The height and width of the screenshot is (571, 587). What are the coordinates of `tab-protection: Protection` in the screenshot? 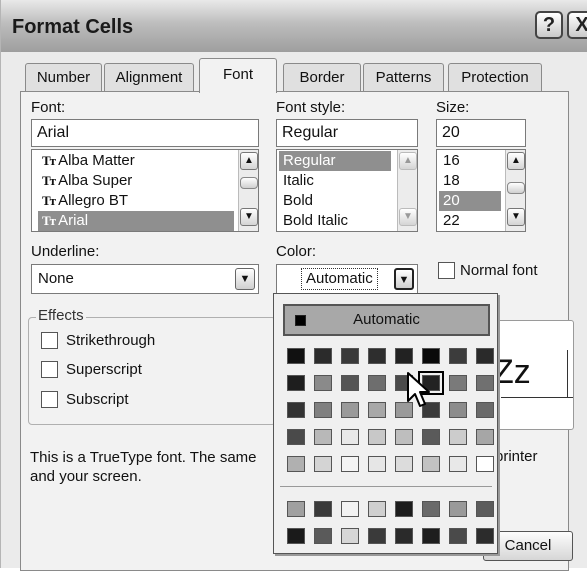 It's located at (495, 78).